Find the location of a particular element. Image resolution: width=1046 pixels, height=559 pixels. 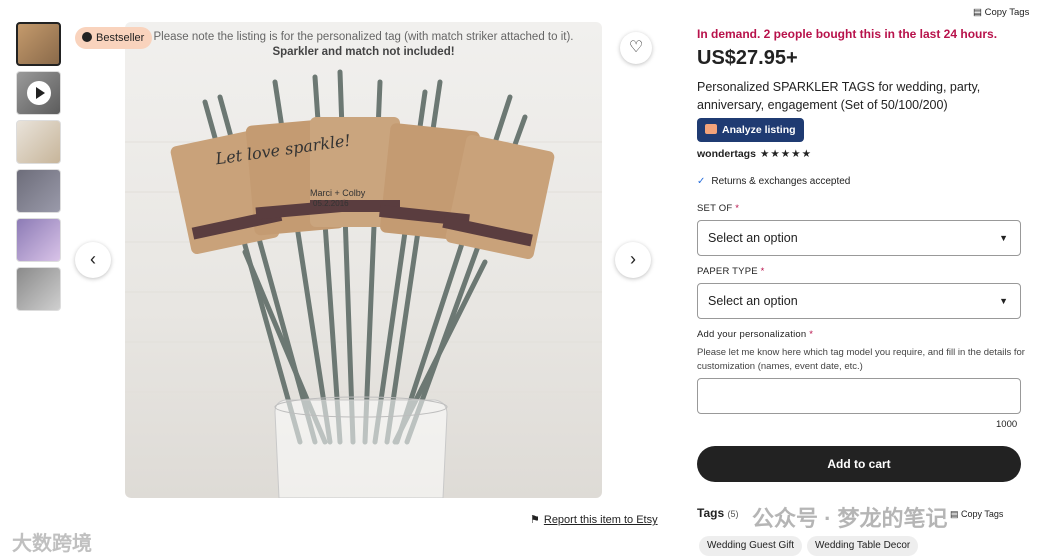

analyze-listing-button: Analyze listing is located at coordinates (750, 130).